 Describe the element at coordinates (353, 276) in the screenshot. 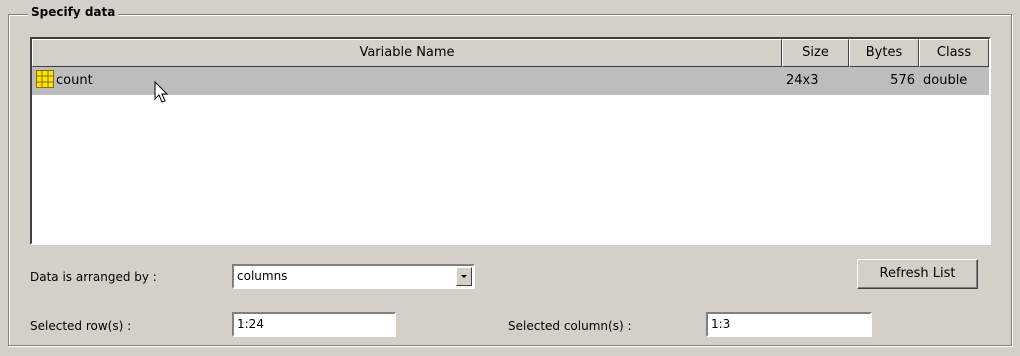

I see `arrangement-dropdown: columns` at that location.